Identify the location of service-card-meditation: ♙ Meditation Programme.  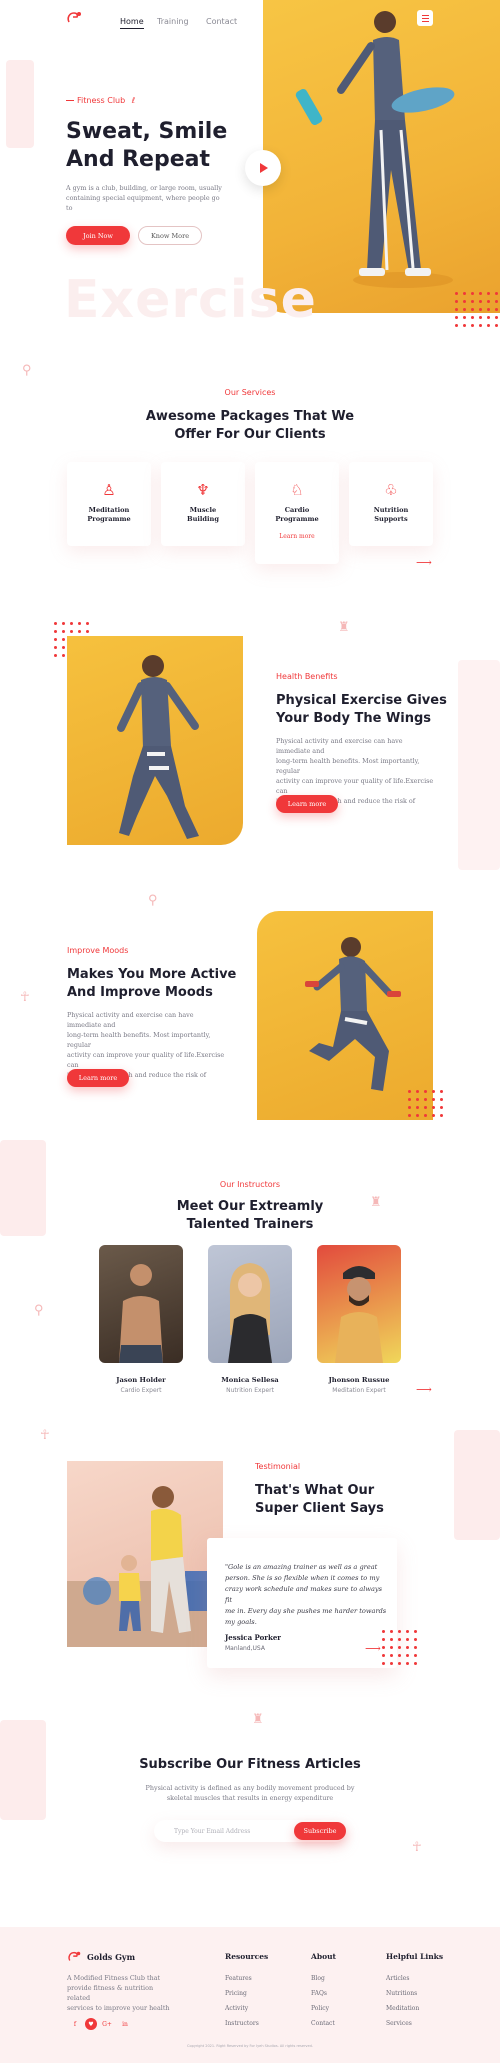
(109, 504).